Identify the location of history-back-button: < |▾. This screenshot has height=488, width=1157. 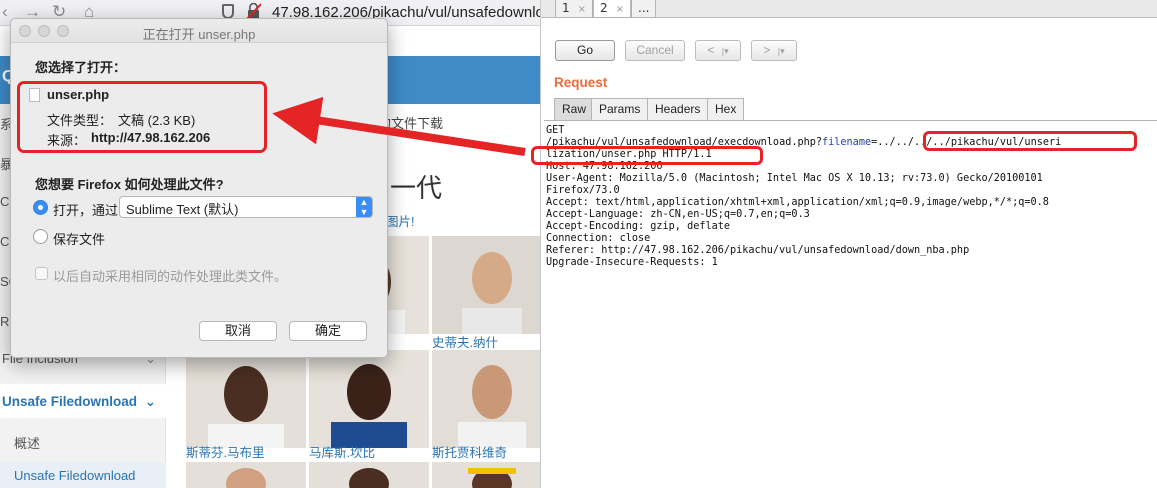
(718, 50).